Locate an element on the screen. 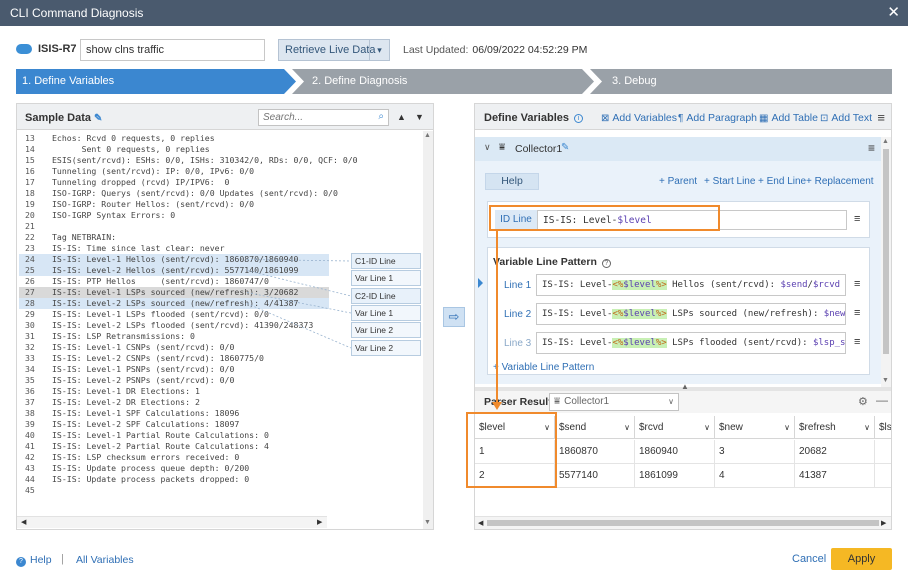  add-table-link: ▦ Add Table is located at coordinates (788, 118).